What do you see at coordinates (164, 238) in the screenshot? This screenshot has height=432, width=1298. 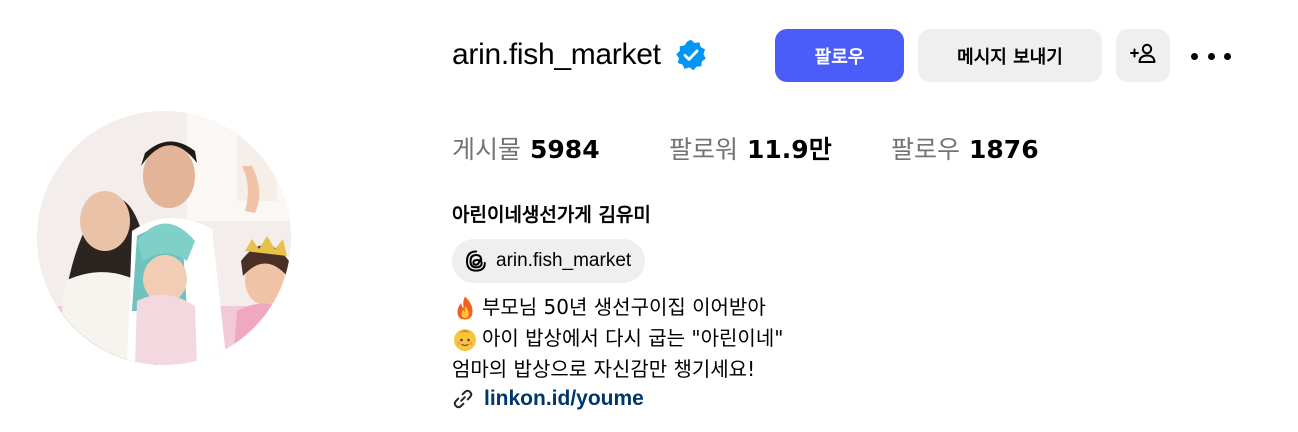 I see `profile-avatar` at bounding box center [164, 238].